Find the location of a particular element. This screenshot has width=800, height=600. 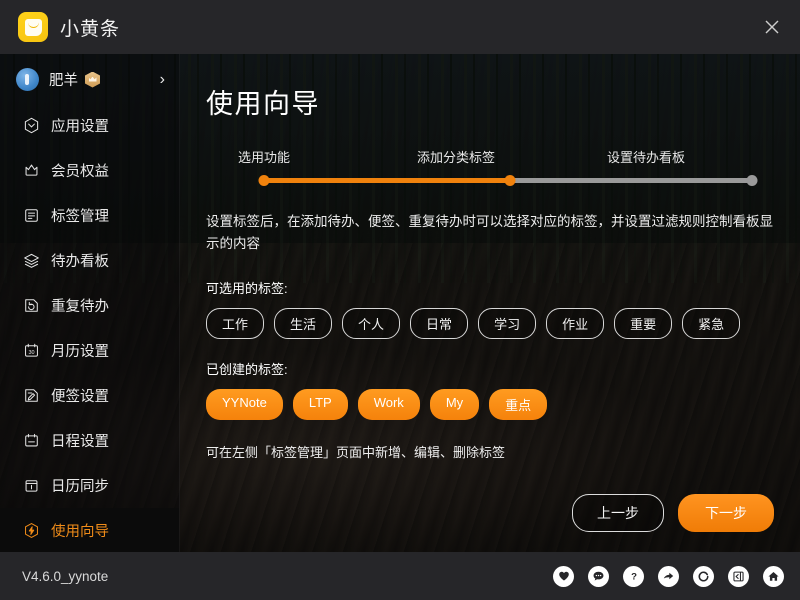

available-tag: 重要 is located at coordinates (643, 323).